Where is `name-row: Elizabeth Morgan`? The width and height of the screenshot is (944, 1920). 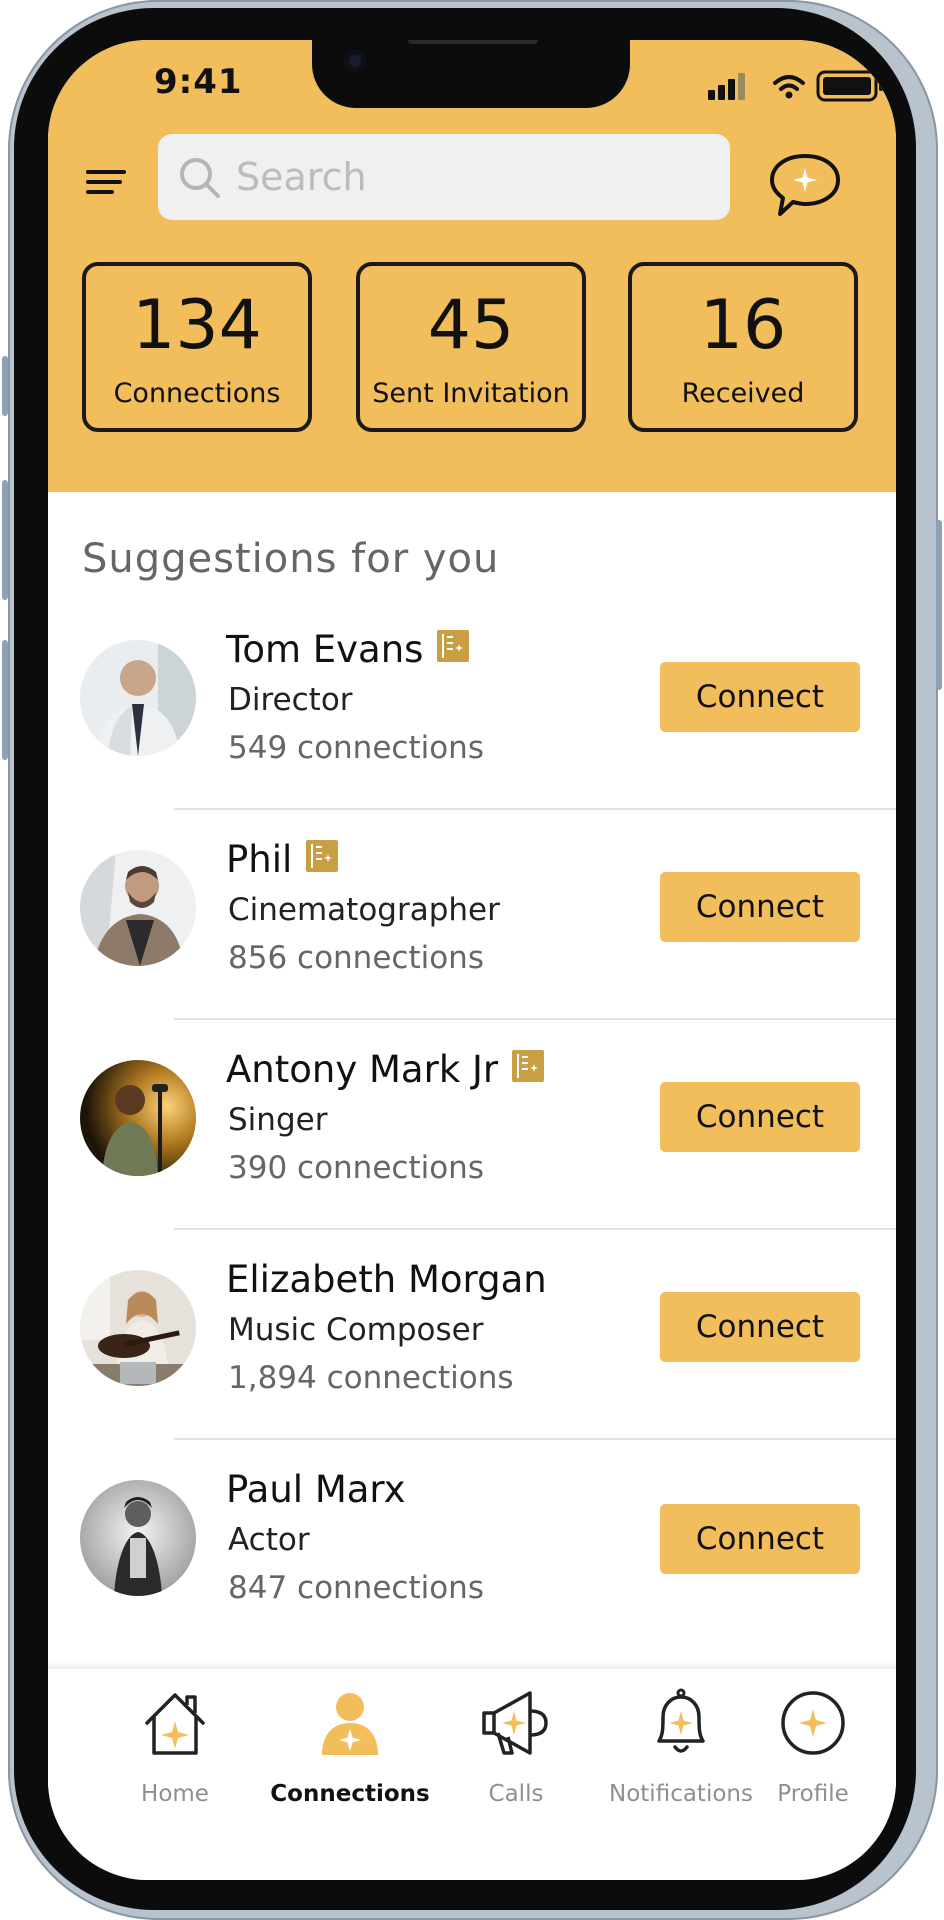
name-row: Elizabeth Morgan is located at coordinates (386, 1283).